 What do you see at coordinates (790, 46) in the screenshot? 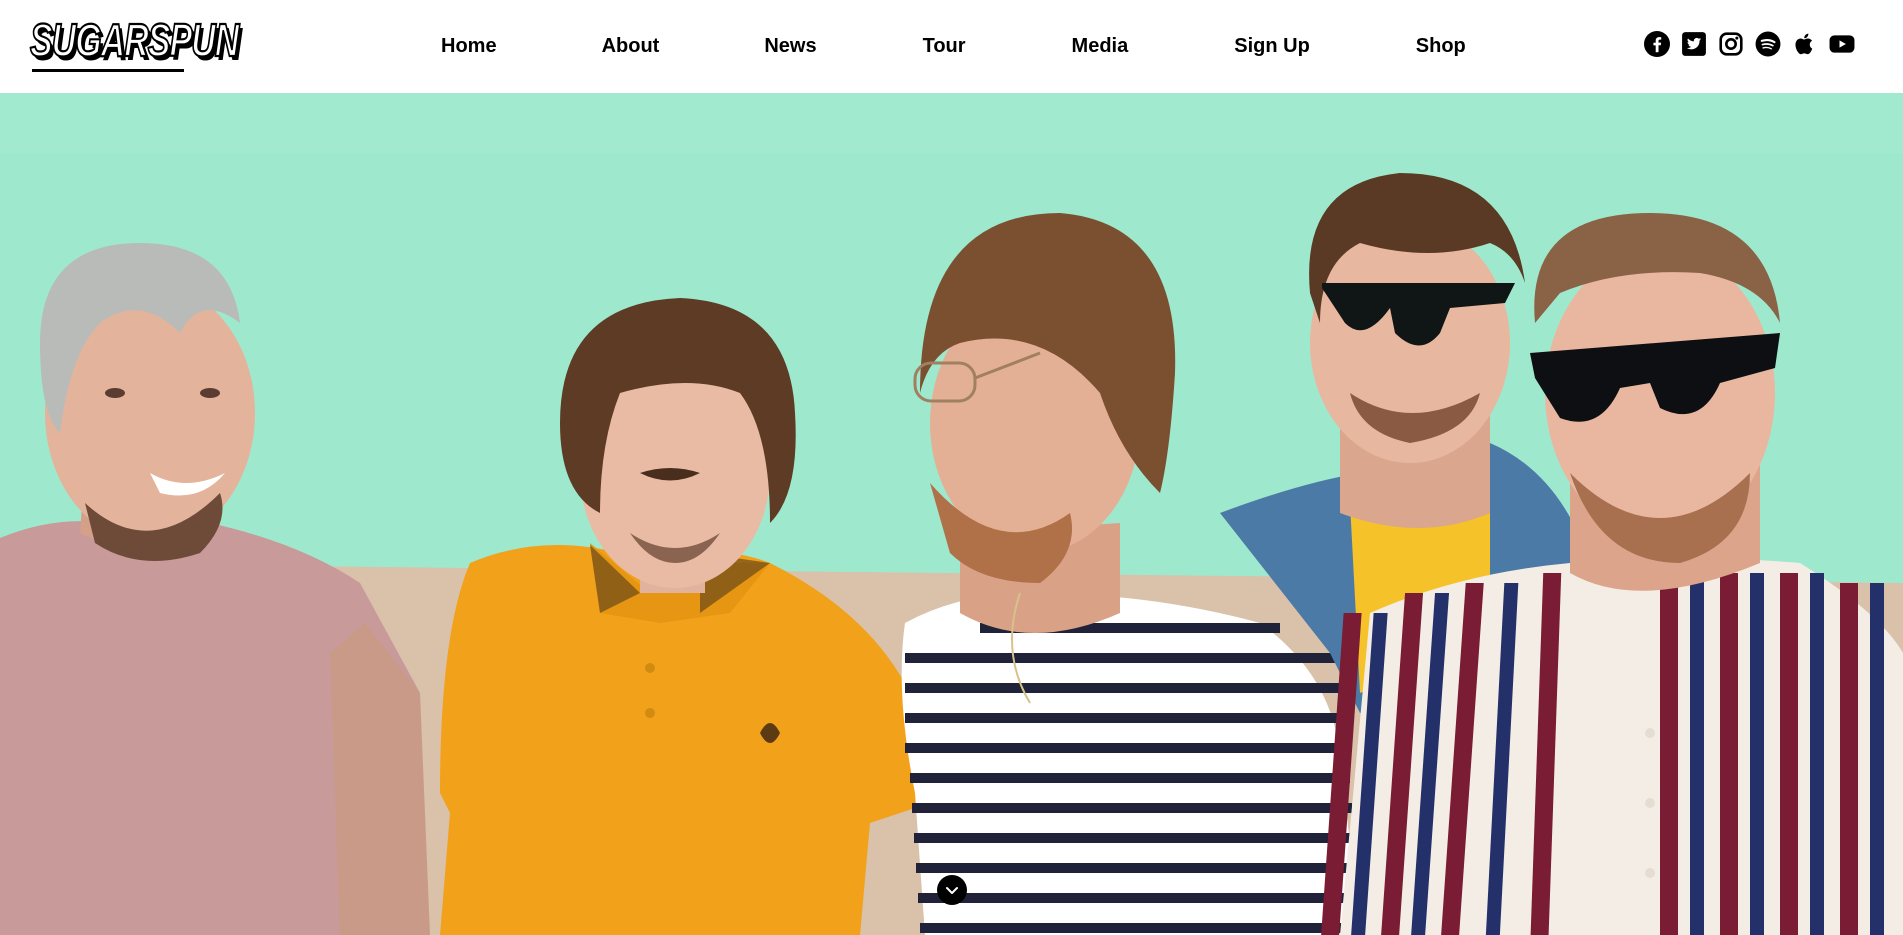
I see `nav-news: News` at bounding box center [790, 46].